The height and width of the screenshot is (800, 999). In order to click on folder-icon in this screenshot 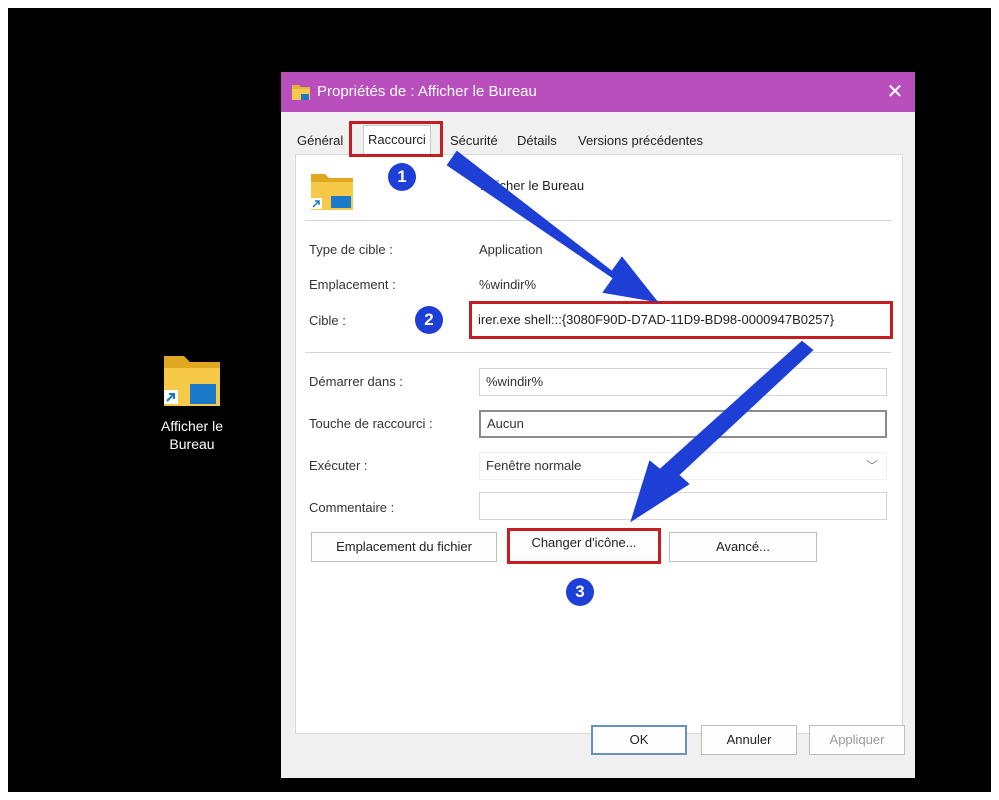, I will do `click(301, 92)`.